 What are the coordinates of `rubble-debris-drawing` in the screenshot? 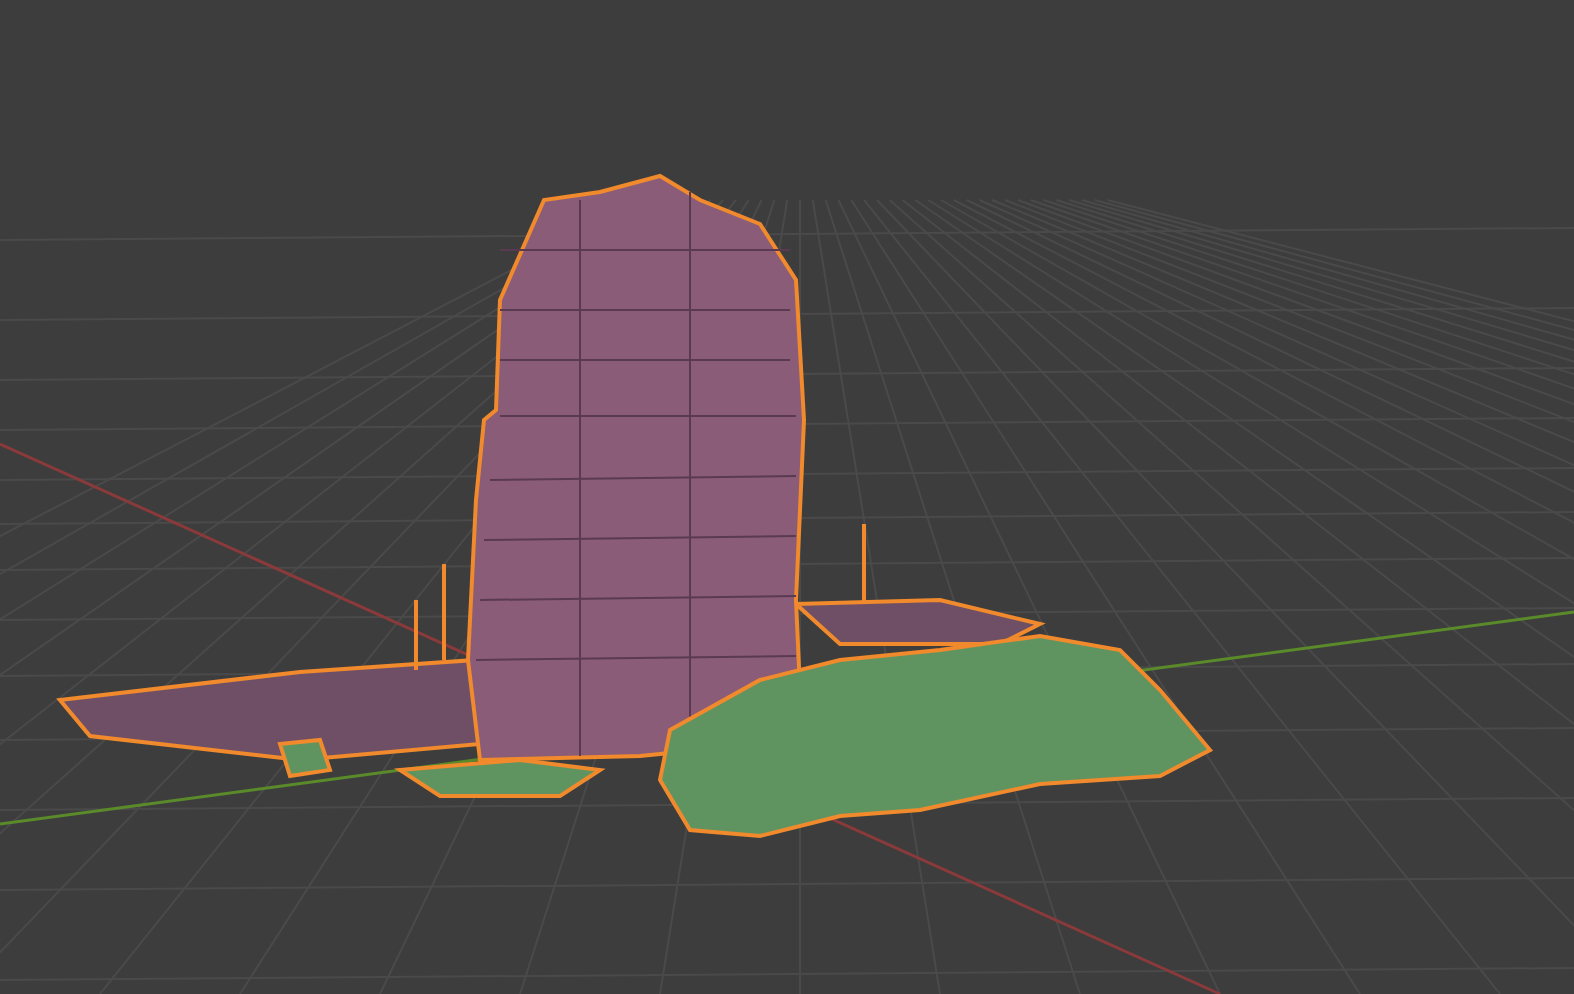 It's located at (745, 736).